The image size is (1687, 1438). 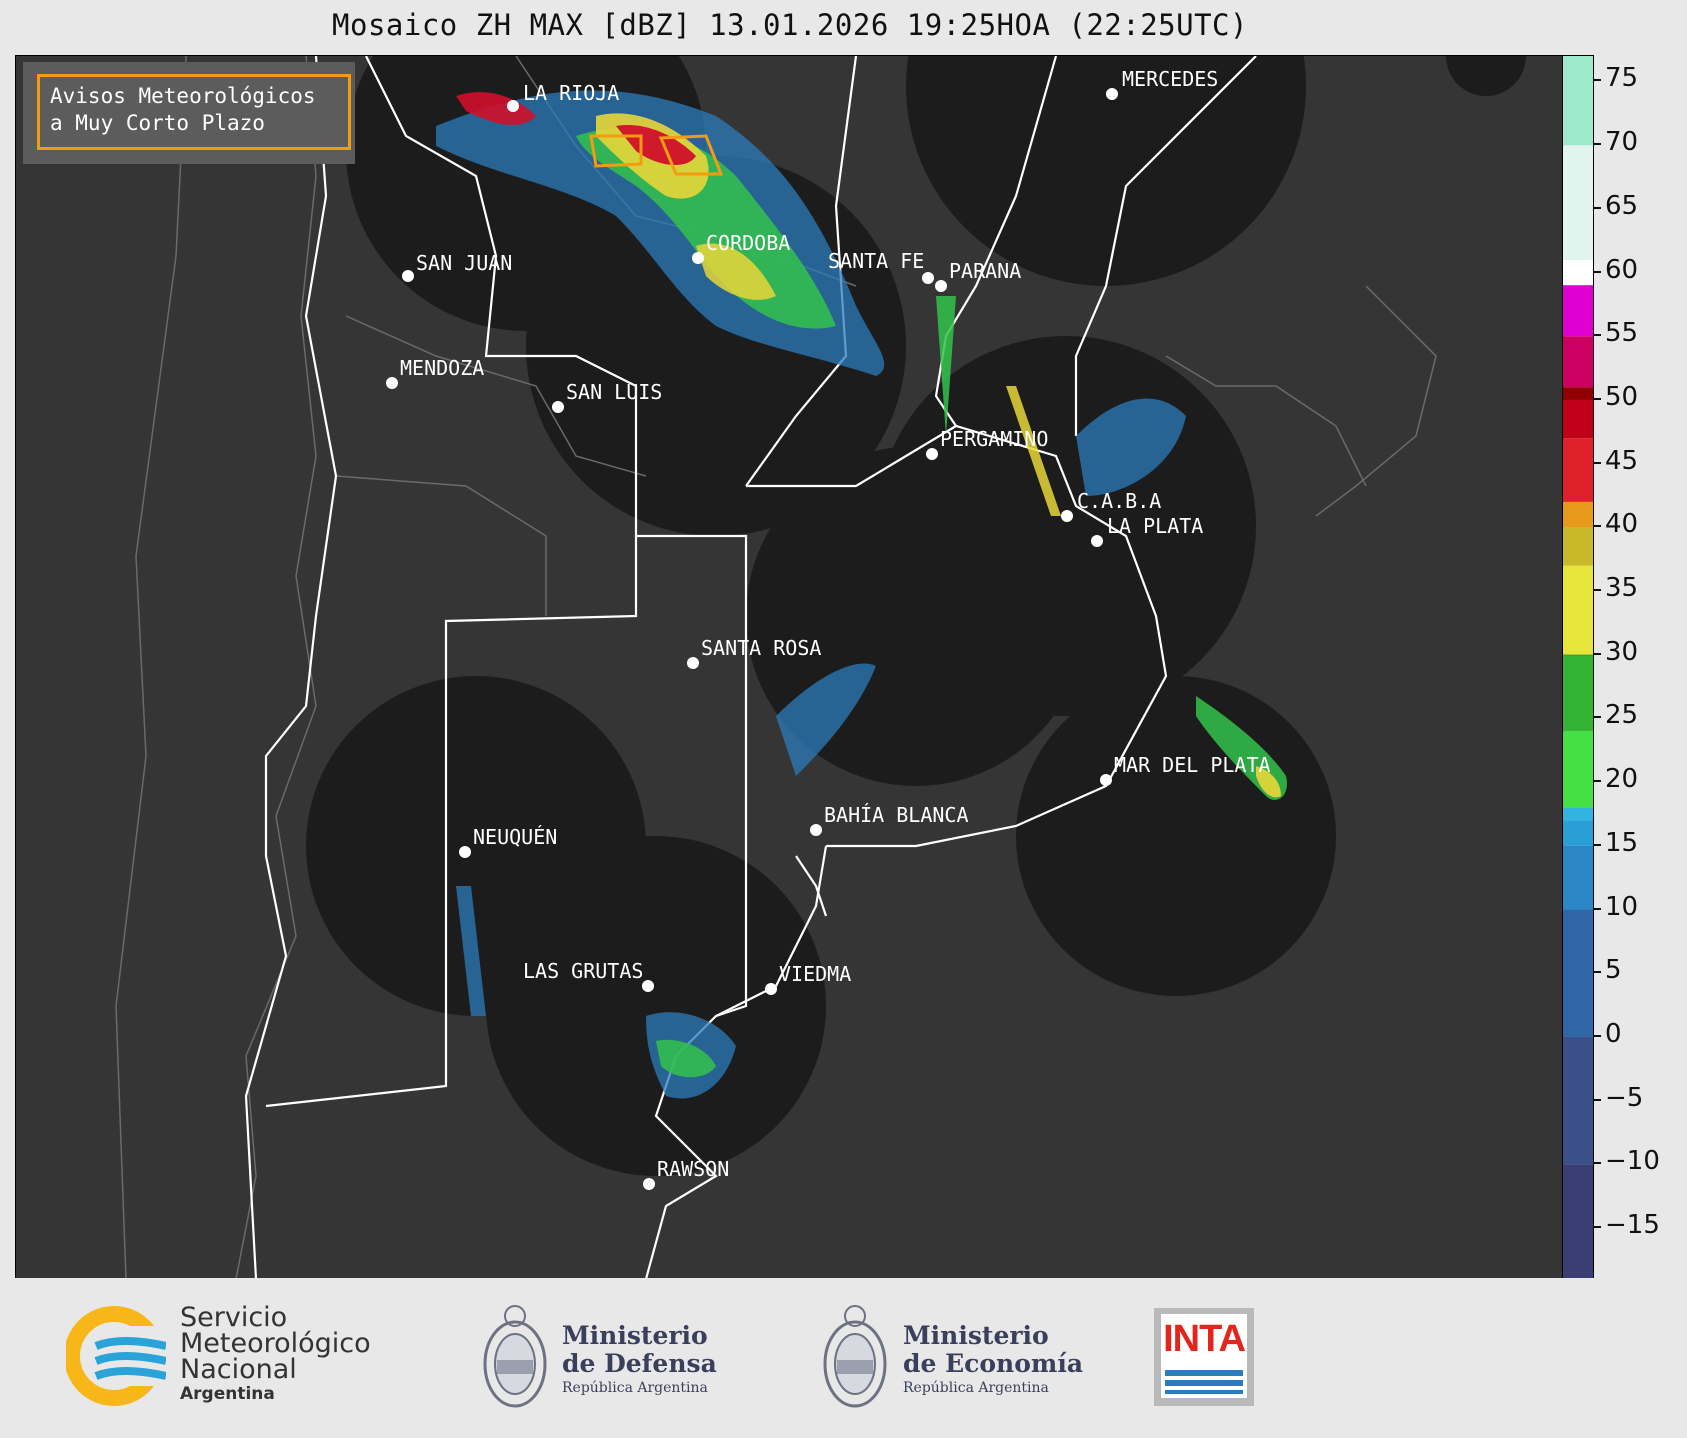 What do you see at coordinates (1119, 501) in the screenshot?
I see `city-label: C.A.B.A` at bounding box center [1119, 501].